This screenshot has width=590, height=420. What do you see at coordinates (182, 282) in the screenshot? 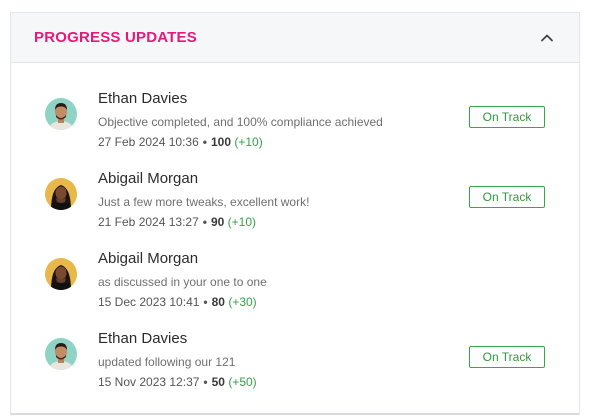
I see `update-comment: as discussed in your one to one` at bounding box center [182, 282].